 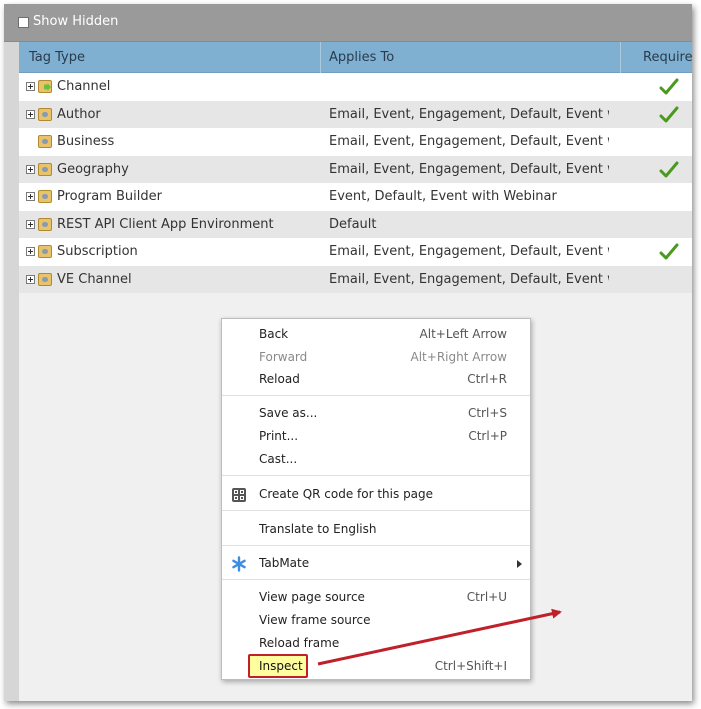 What do you see at coordinates (23, 22) in the screenshot?
I see `show-hidden-checkbox` at bounding box center [23, 22].